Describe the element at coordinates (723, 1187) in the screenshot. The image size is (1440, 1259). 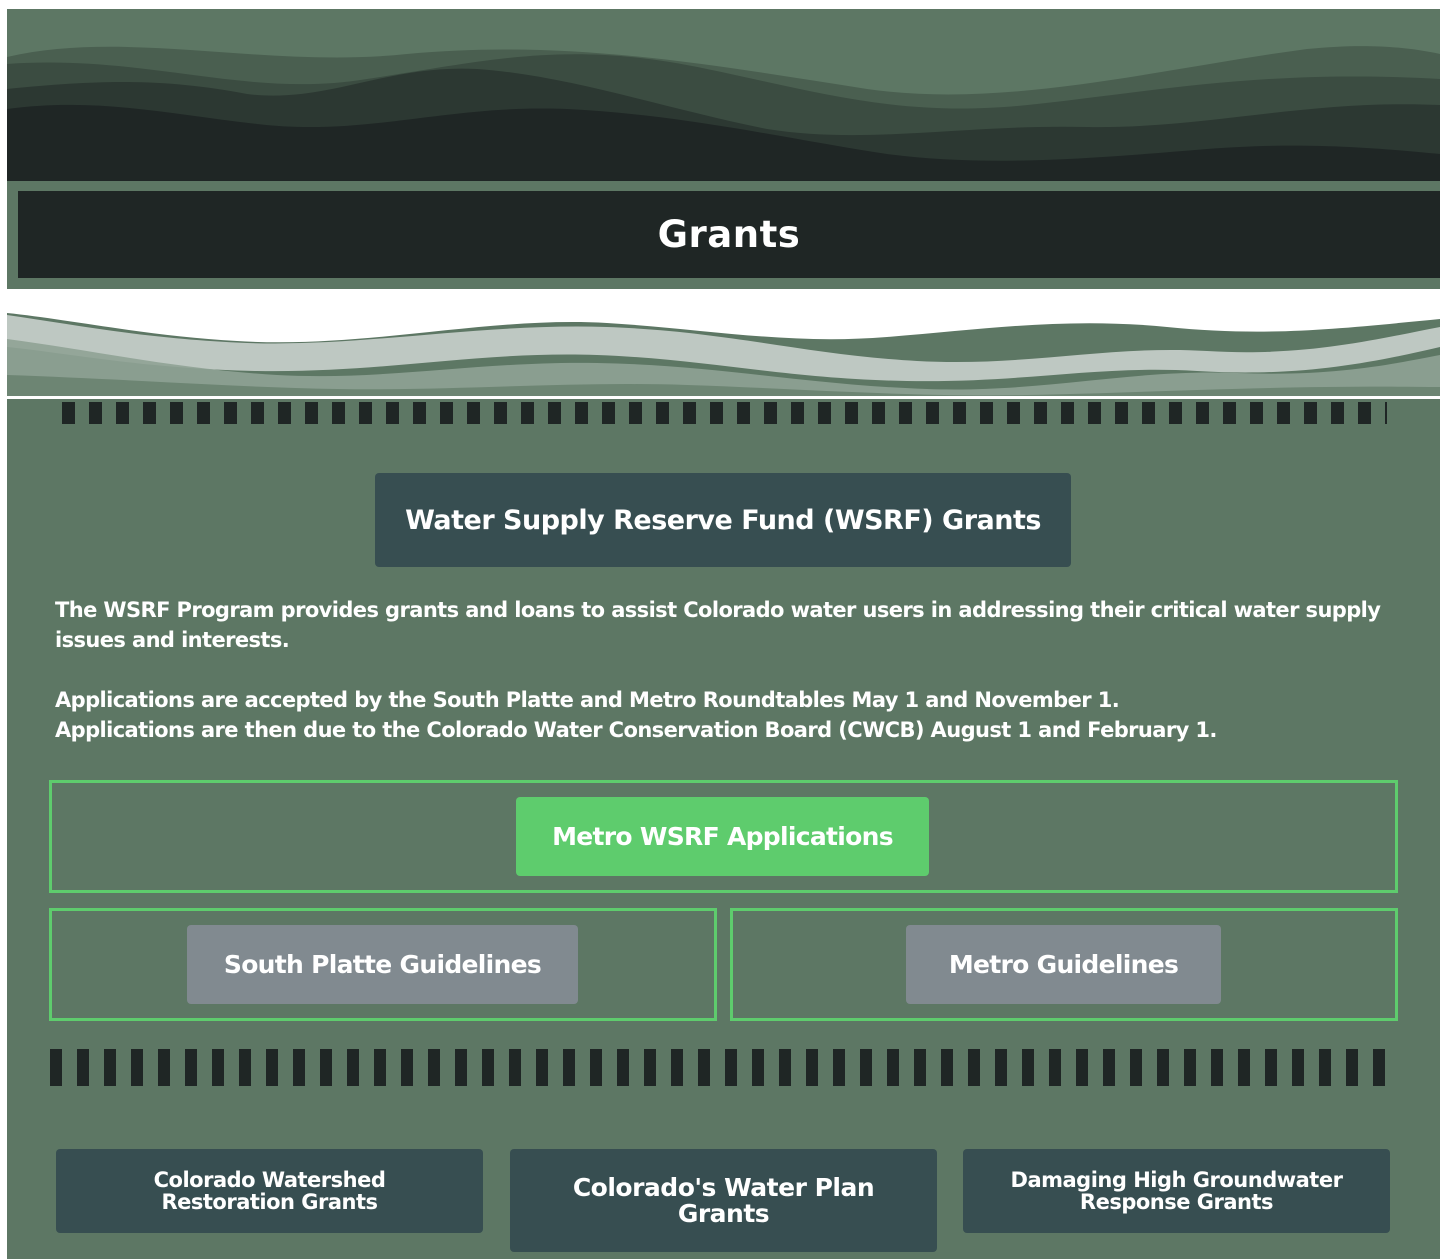
I see `card-label-line: Colorado's Water Plan` at that location.